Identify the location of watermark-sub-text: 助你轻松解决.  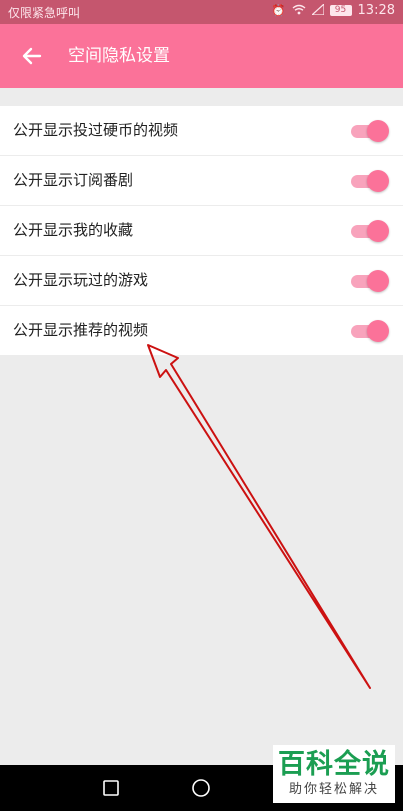
(333, 789).